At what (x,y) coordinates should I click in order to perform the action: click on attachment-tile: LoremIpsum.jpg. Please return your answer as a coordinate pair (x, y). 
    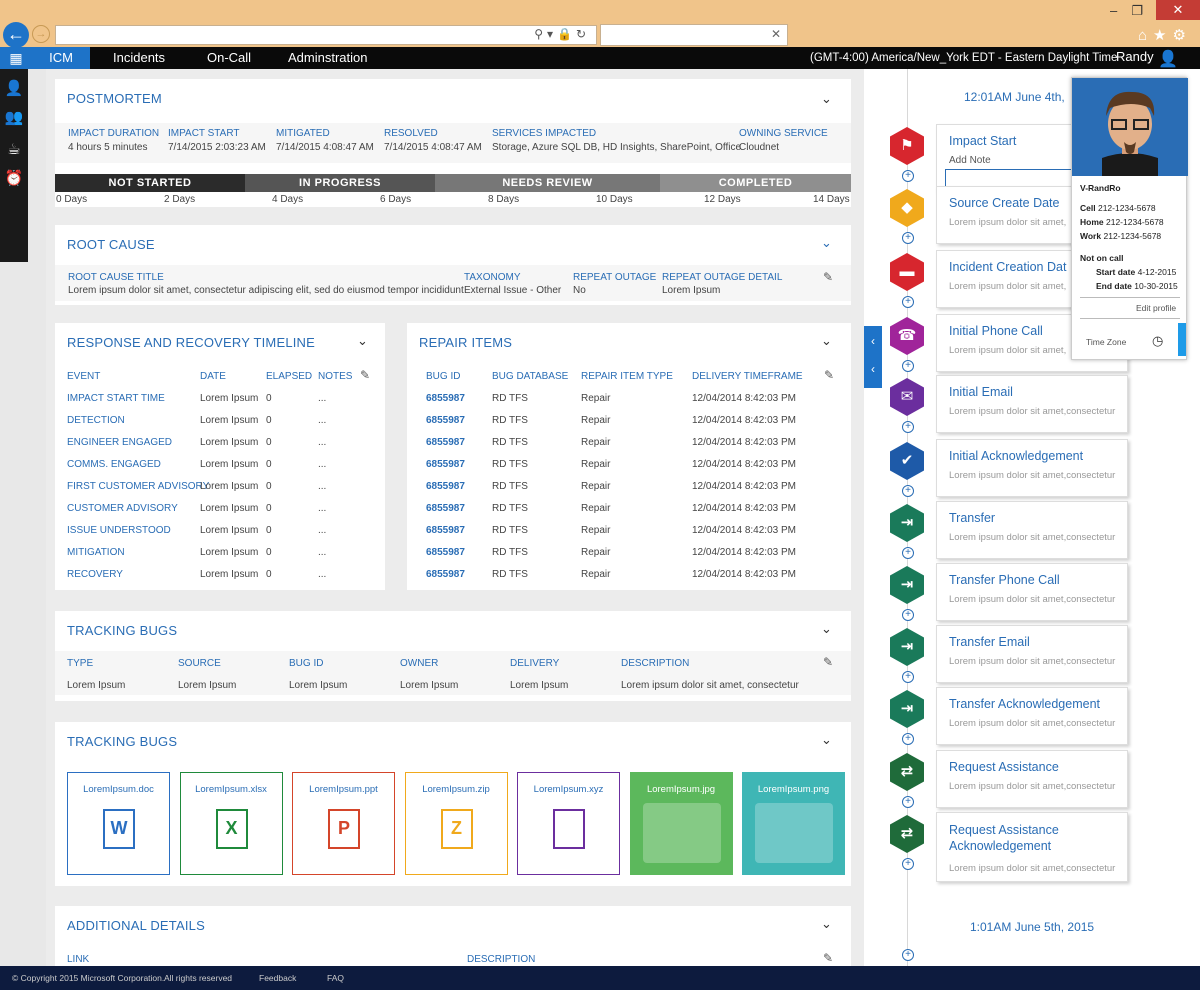
    Looking at the image, I should click on (681, 823).